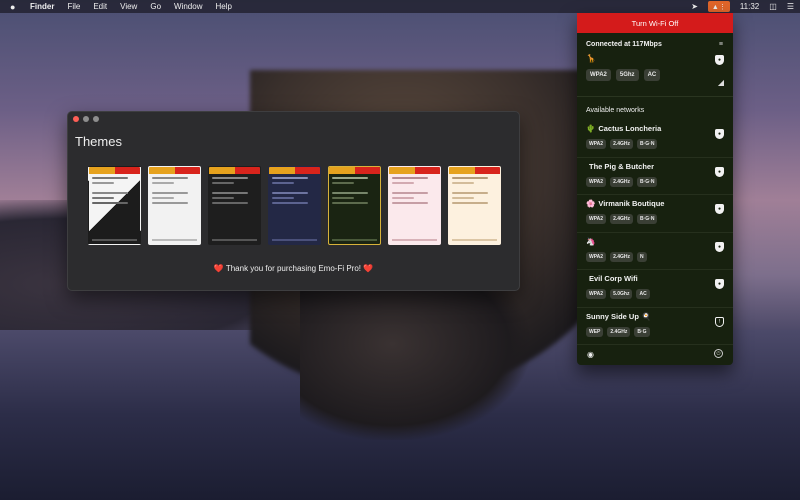  What do you see at coordinates (655, 316) in the screenshot?
I see `network-name: Sunny Side Up 🍳` at bounding box center [655, 316].